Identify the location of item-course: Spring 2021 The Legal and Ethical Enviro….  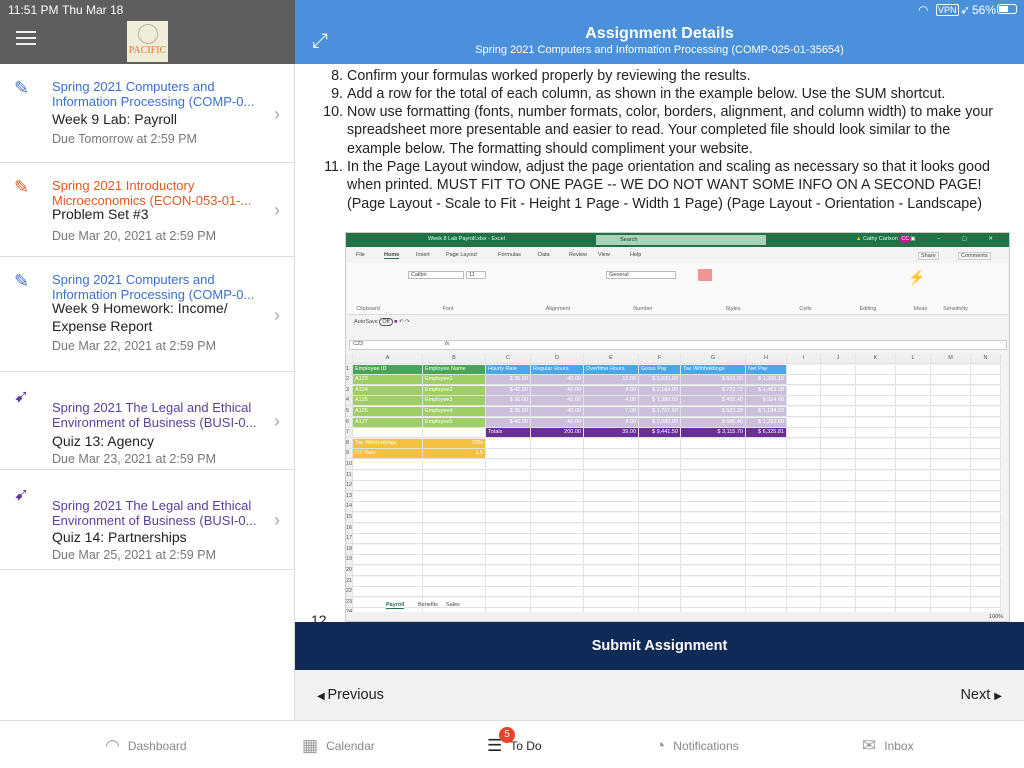
(154, 415).